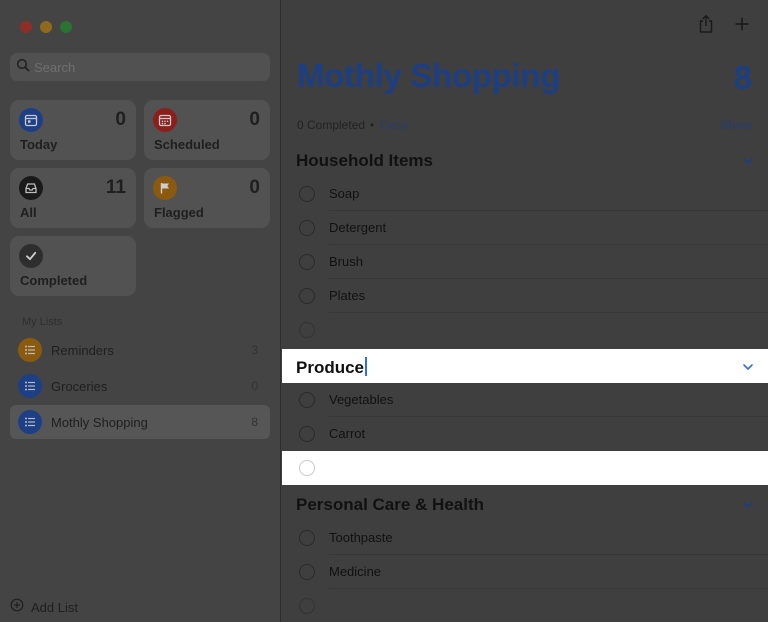 The image size is (768, 622). Describe the element at coordinates (525, 366) in the screenshot. I see `group-header-produce: Produce` at that location.